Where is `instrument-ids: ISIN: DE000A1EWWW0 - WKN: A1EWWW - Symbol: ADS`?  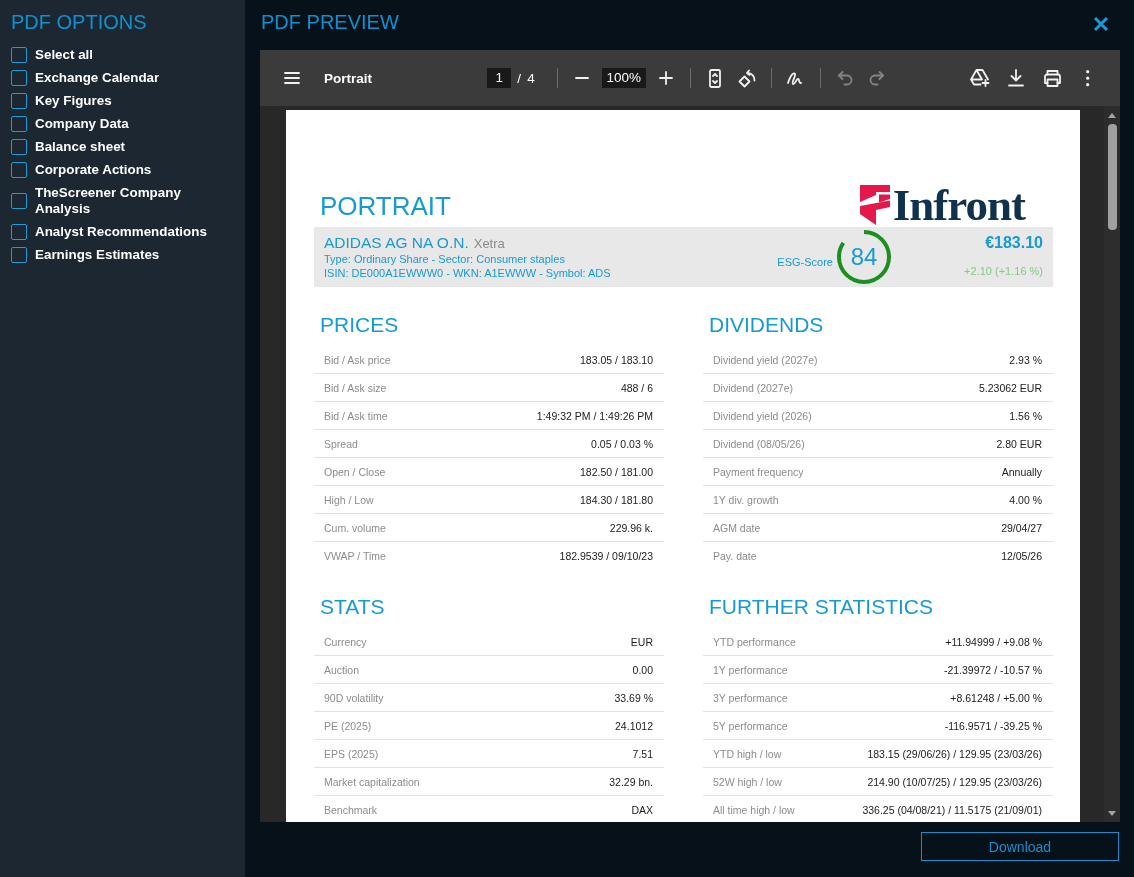 instrument-ids: ISIN: DE000A1EWWW0 - WKN: A1EWWW - Symbol: ADS is located at coordinates (468, 273).